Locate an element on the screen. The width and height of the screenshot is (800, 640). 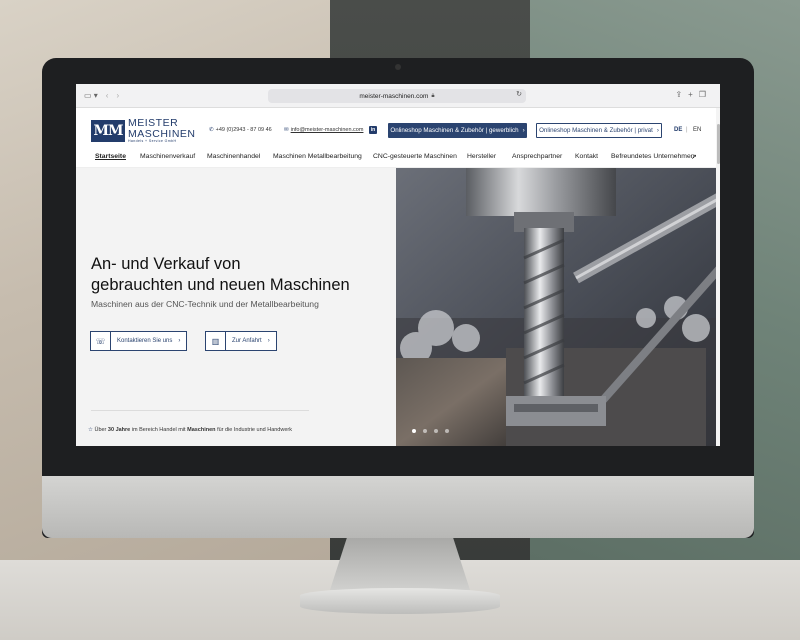
phone-contact: ✆ +49 (0)2943 - 87 09 46 is located at coordinates (240, 130).